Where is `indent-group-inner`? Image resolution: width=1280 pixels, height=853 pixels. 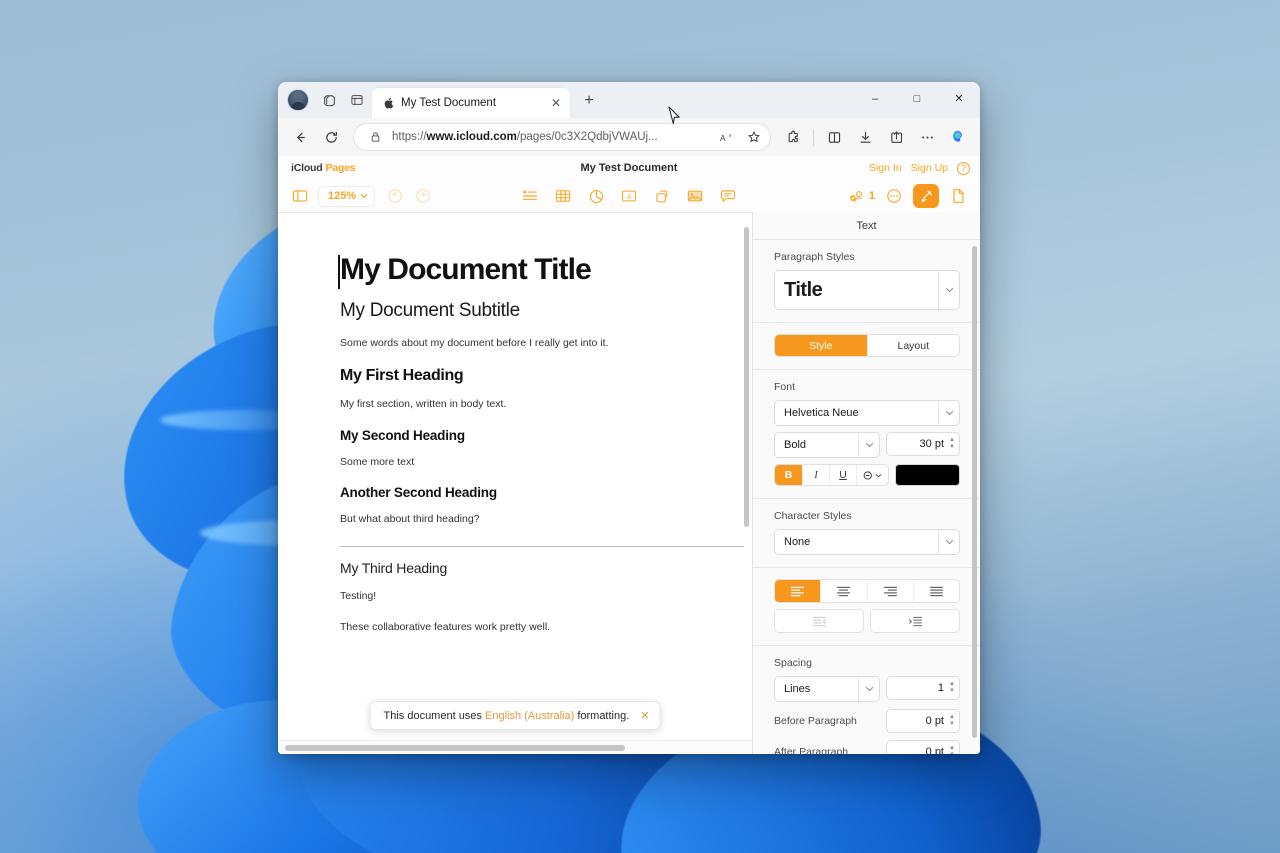
indent-group-inner is located at coordinates (915, 621).